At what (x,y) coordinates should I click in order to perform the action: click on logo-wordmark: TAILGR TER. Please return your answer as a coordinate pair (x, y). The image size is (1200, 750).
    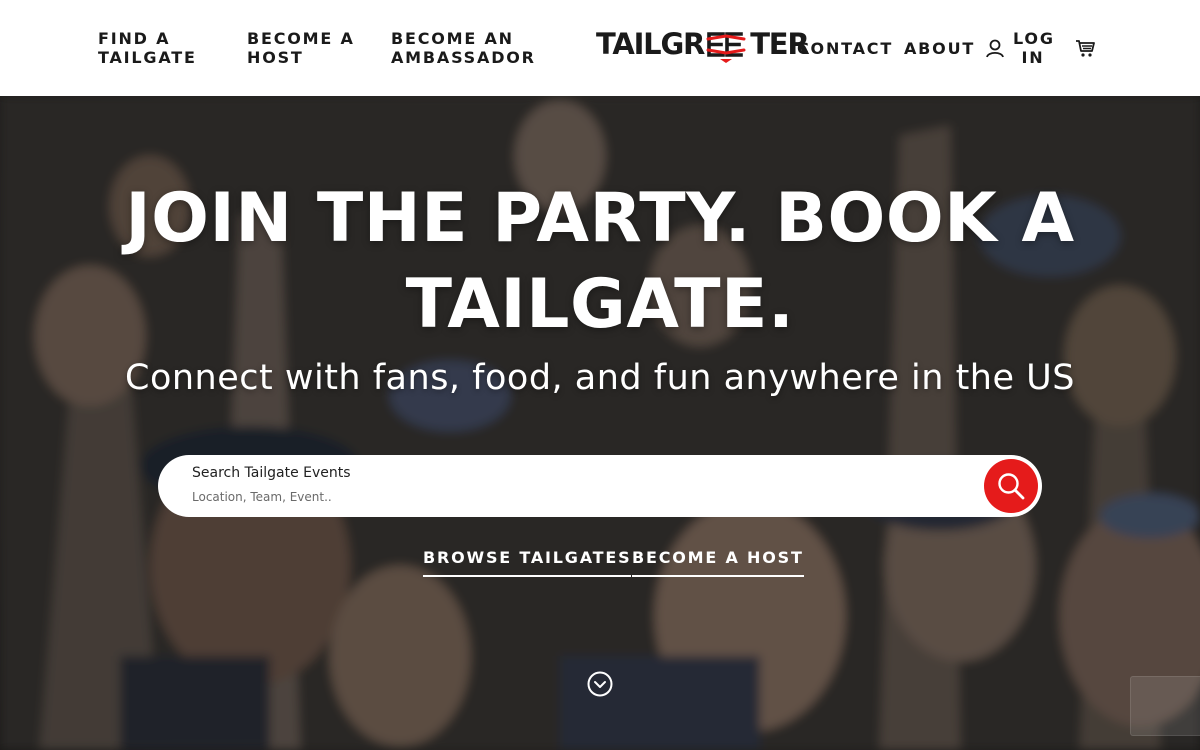
    Looking at the image, I should click on (703, 44).